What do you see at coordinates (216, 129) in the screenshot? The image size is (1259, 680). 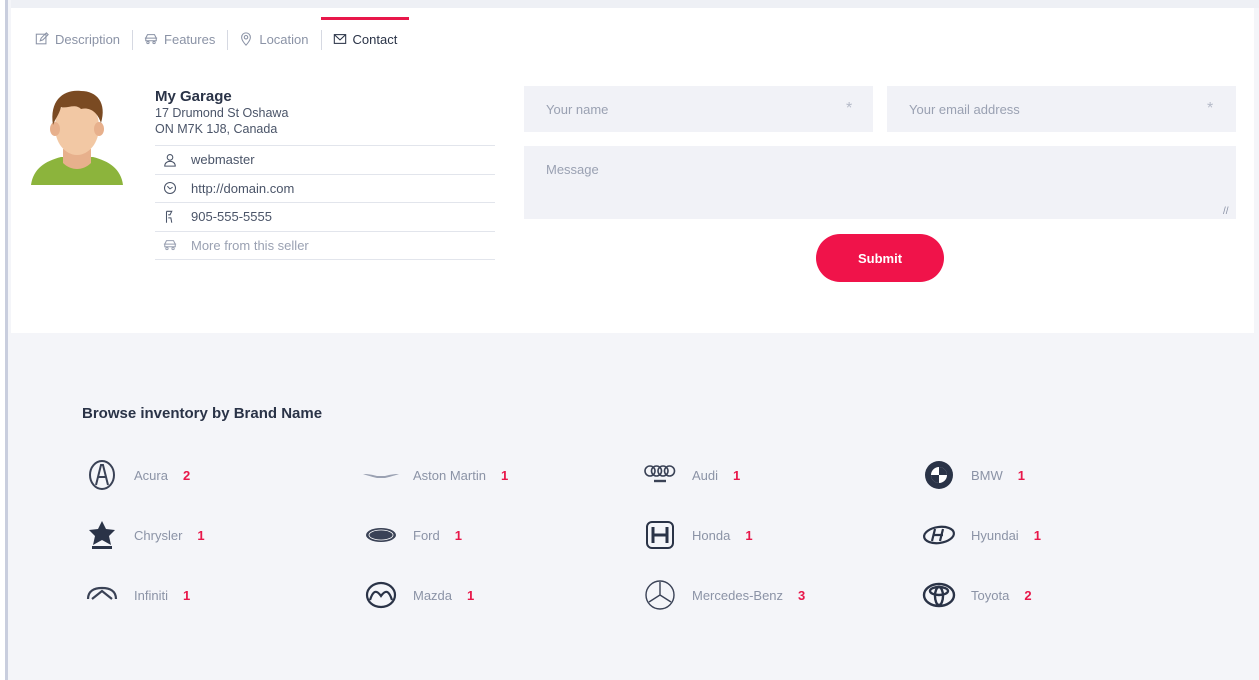 I see `seller-address-line-2: ON M7K 1J8, Canada` at bounding box center [216, 129].